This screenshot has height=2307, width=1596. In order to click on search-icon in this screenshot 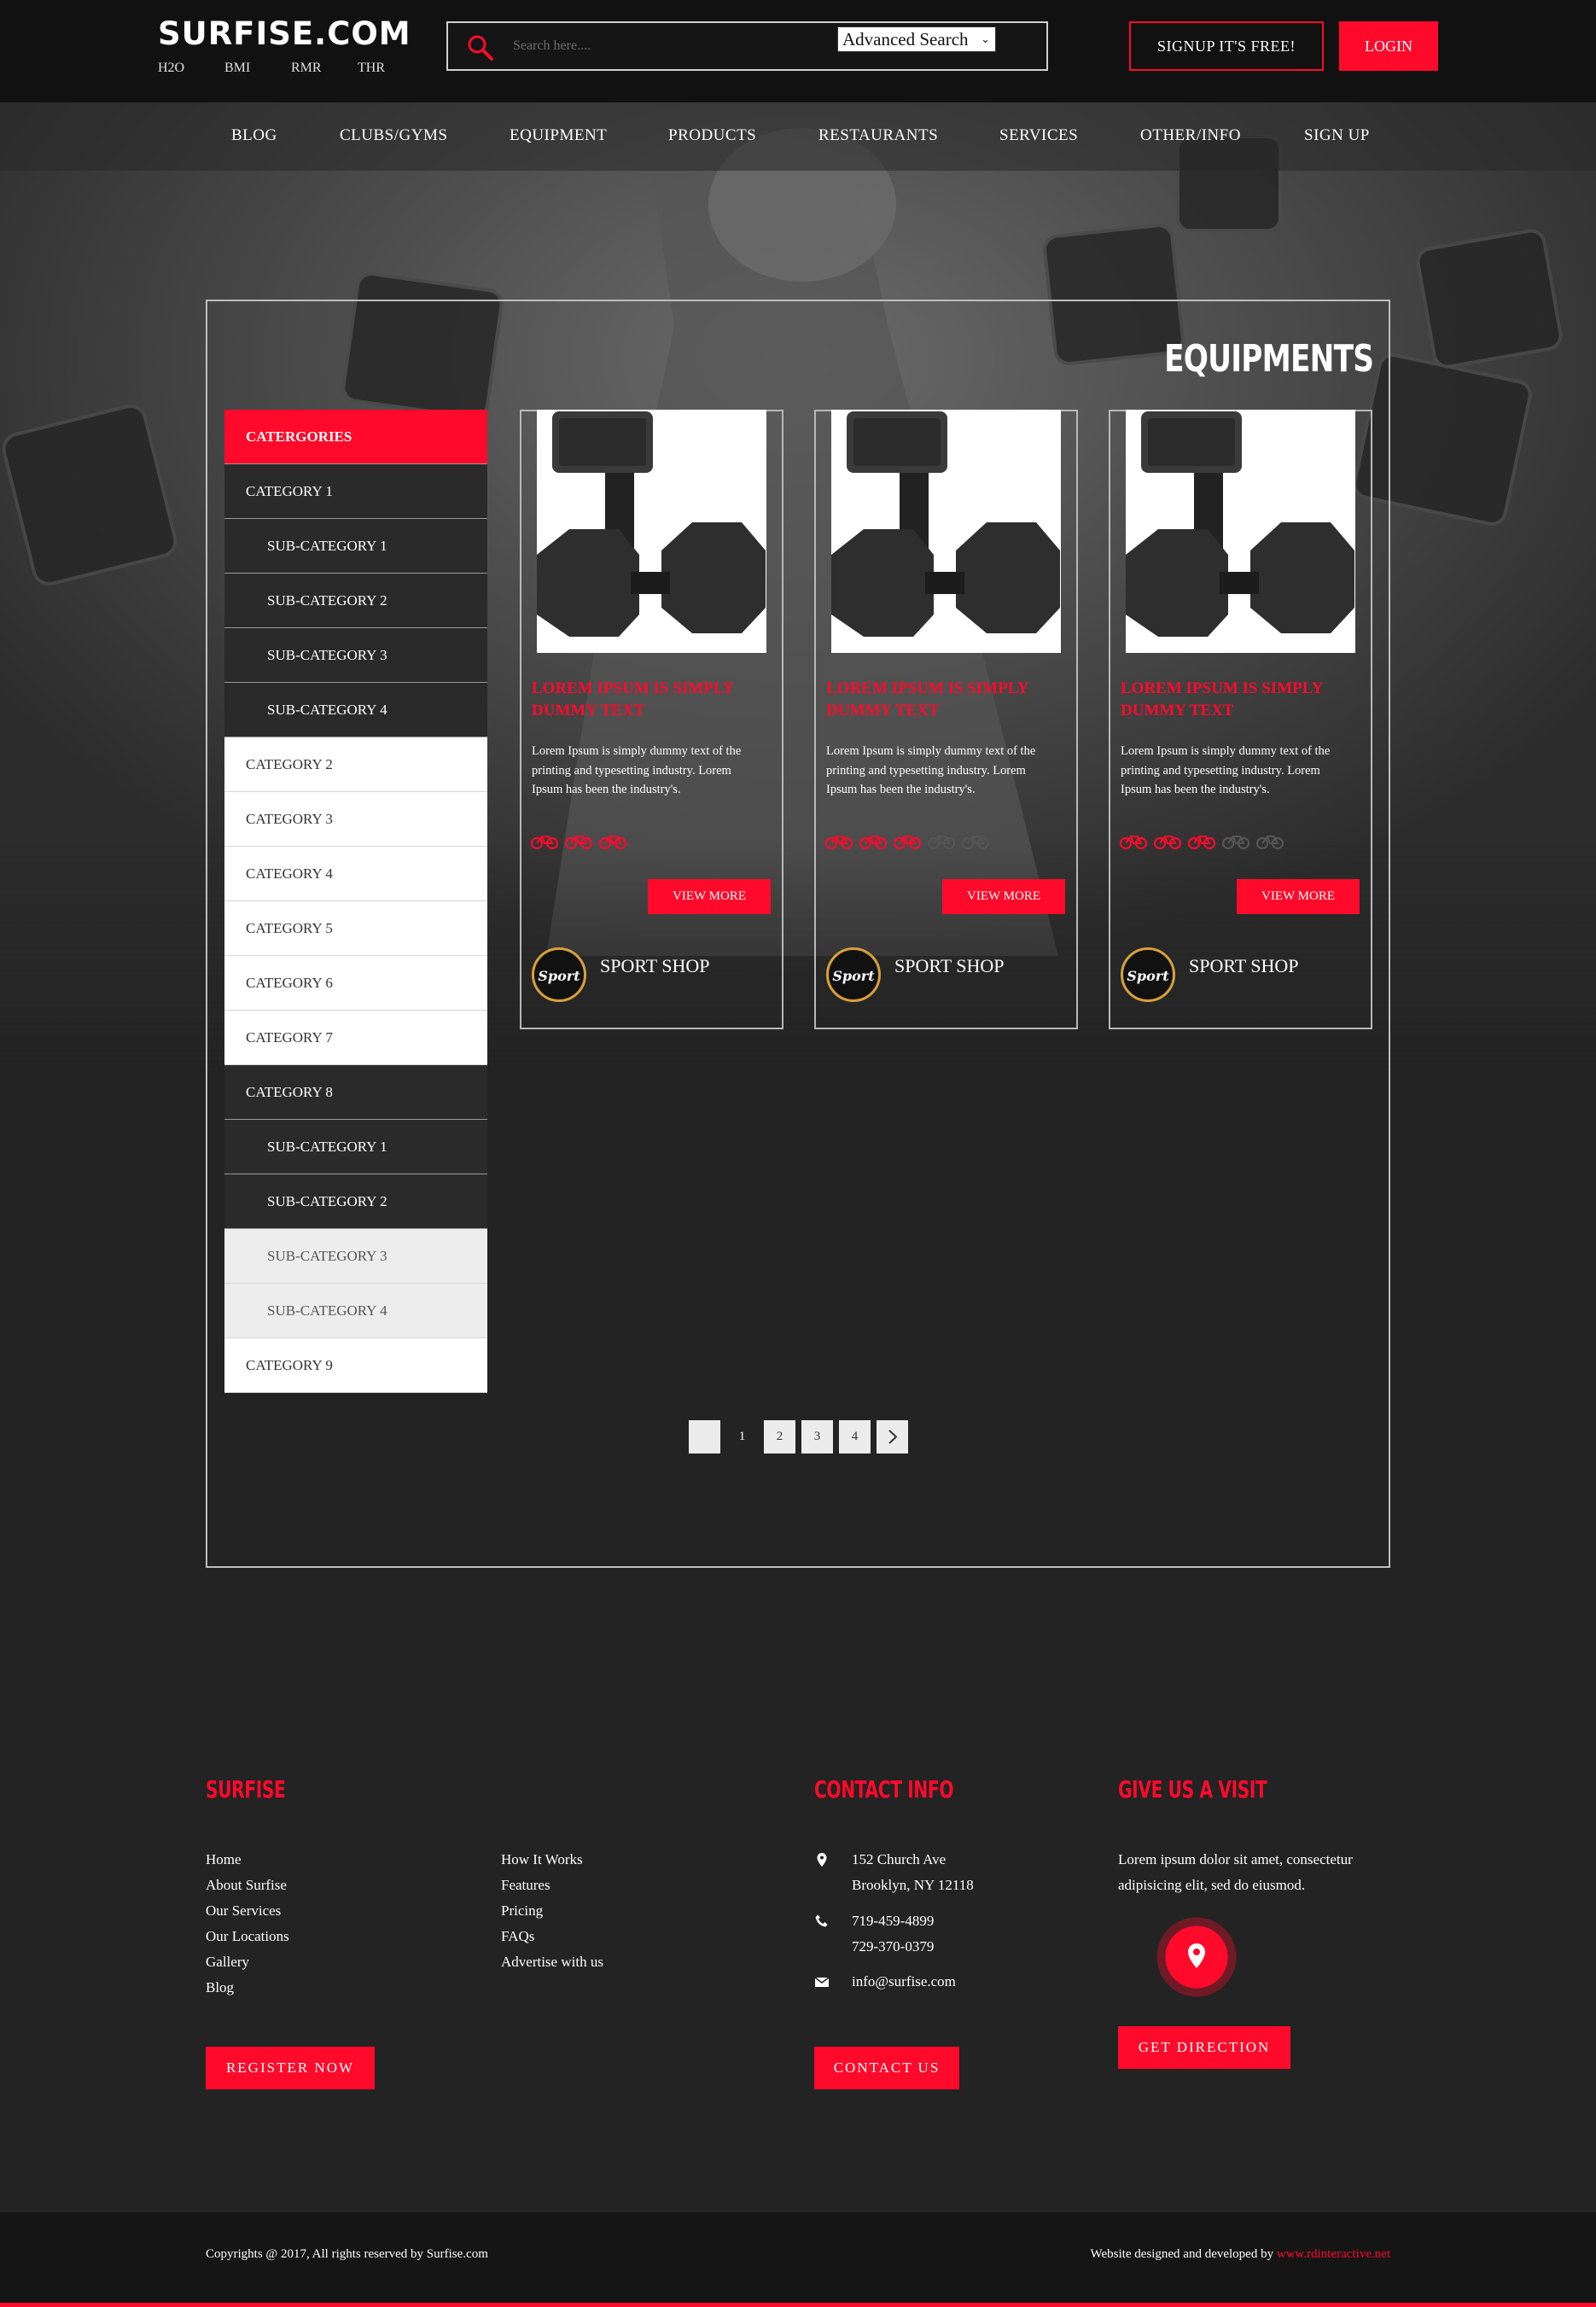, I will do `click(480, 47)`.